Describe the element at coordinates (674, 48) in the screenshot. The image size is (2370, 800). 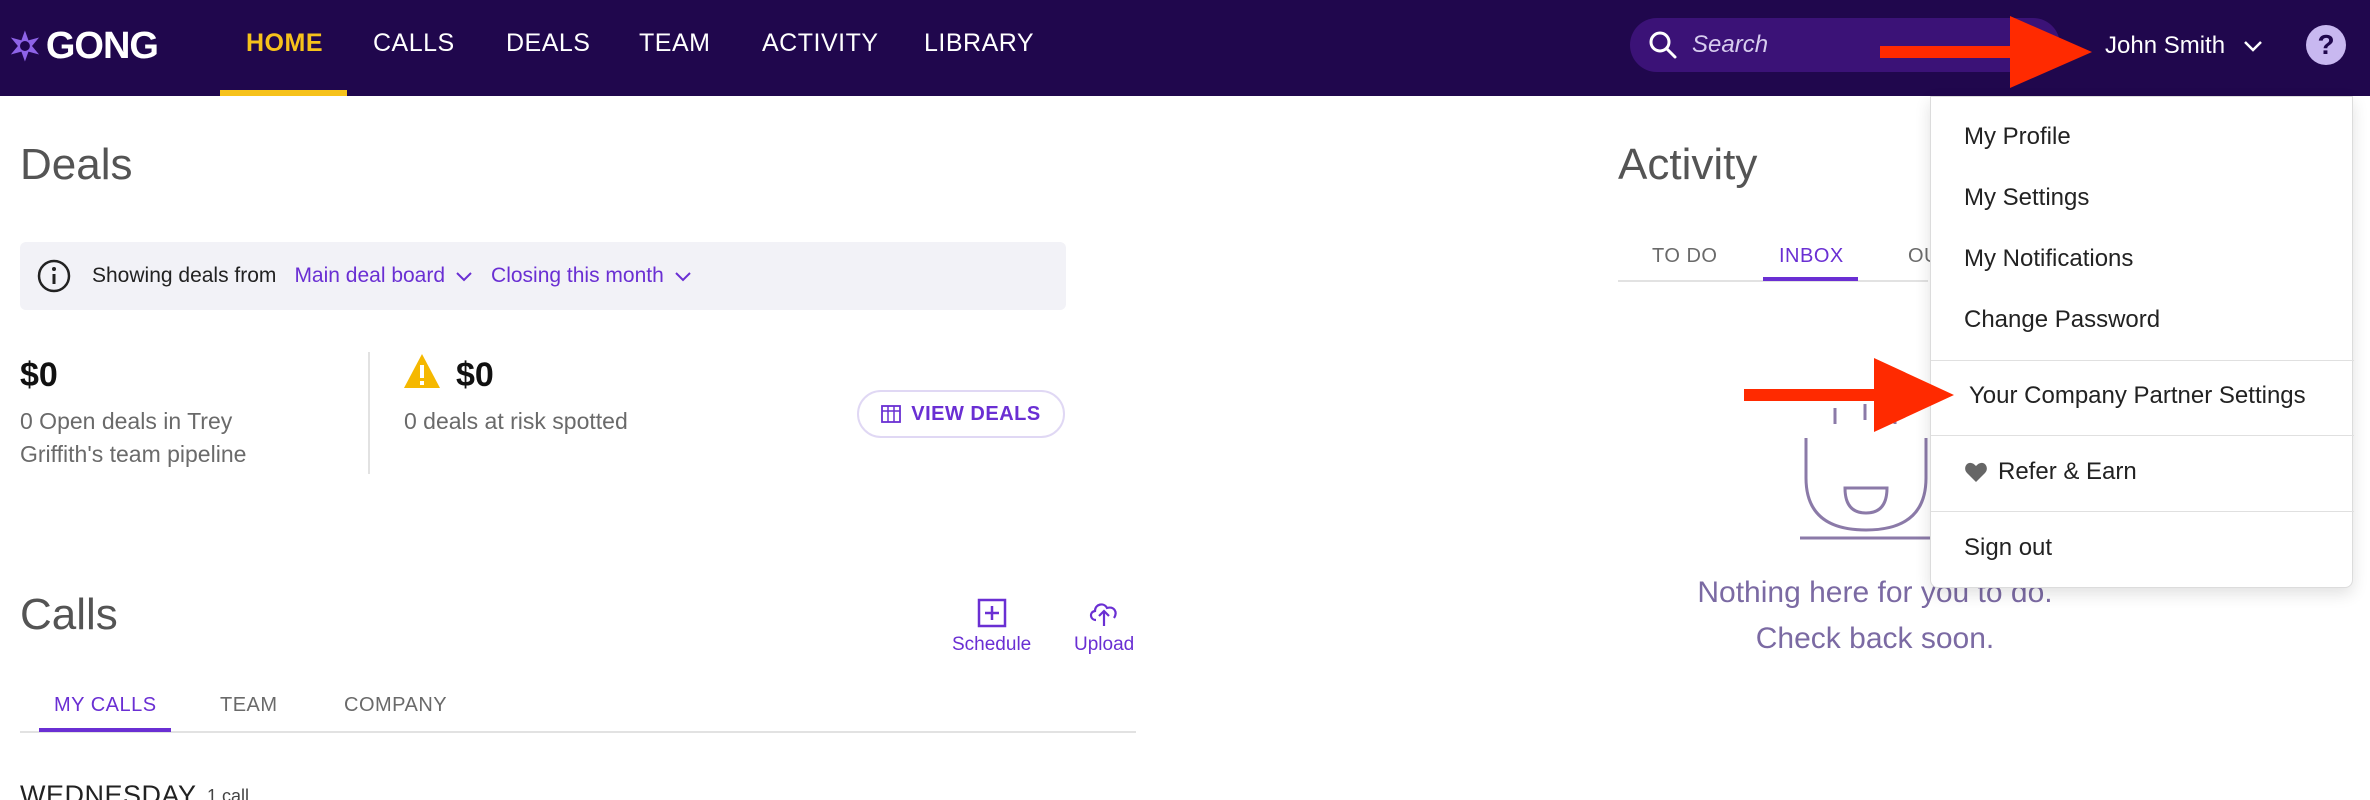
I see `nav-team: TEAM` at that location.